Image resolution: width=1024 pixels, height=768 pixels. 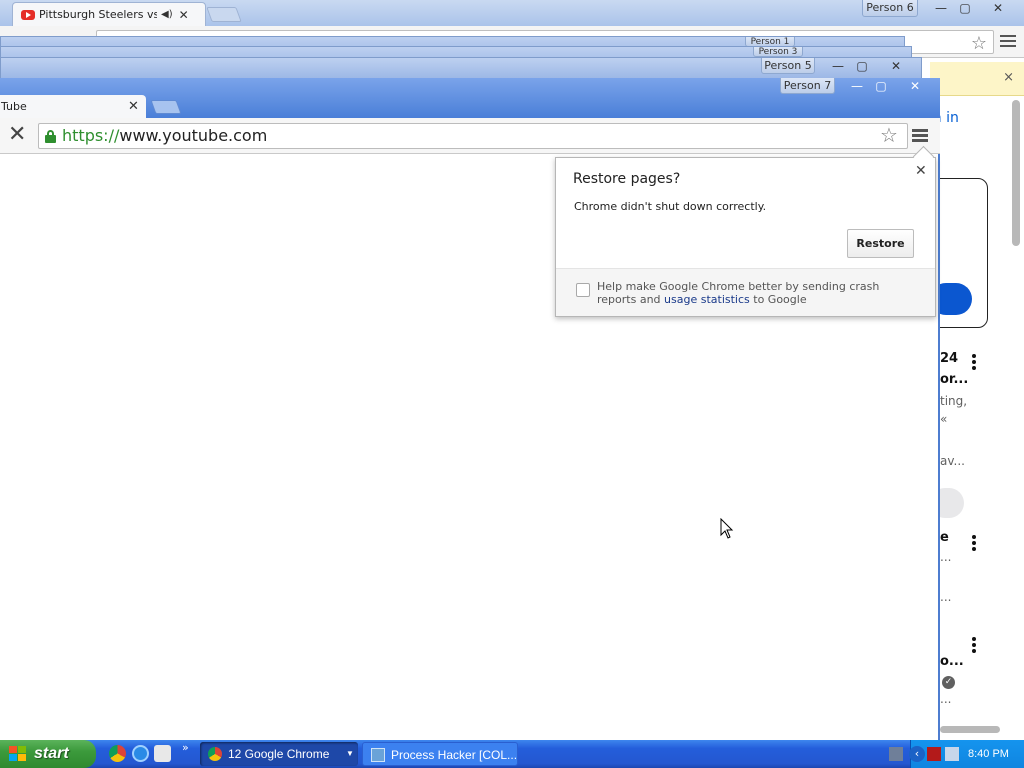 I want to click on system-tray: ‹ 8:40 PM, so click(x=956, y=754).